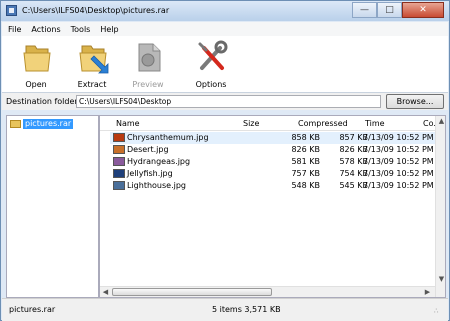  I want to click on open-label: Open, so click(36, 84).